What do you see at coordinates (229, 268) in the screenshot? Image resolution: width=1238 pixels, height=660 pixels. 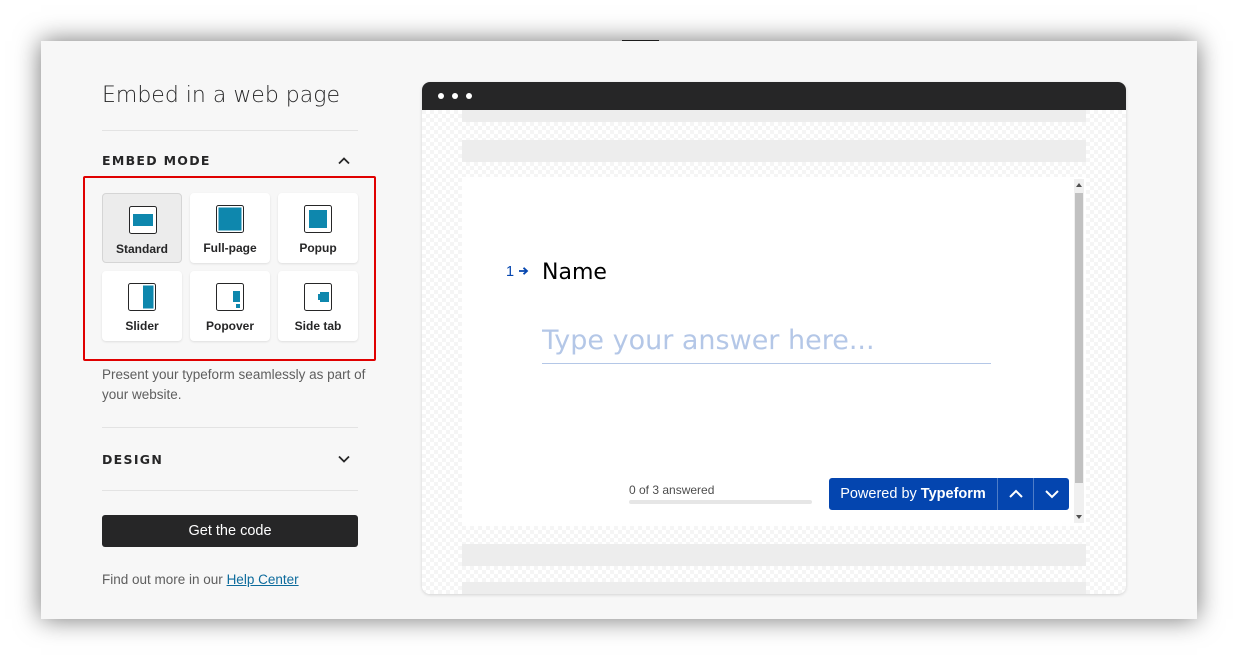 I see `embed-mode-highlight` at bounding box center [229, 268].